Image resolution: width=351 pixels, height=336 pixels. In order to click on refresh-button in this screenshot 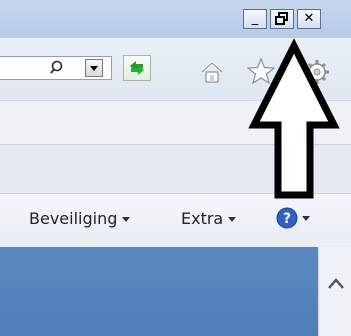, I will do `click(137, 68)`.